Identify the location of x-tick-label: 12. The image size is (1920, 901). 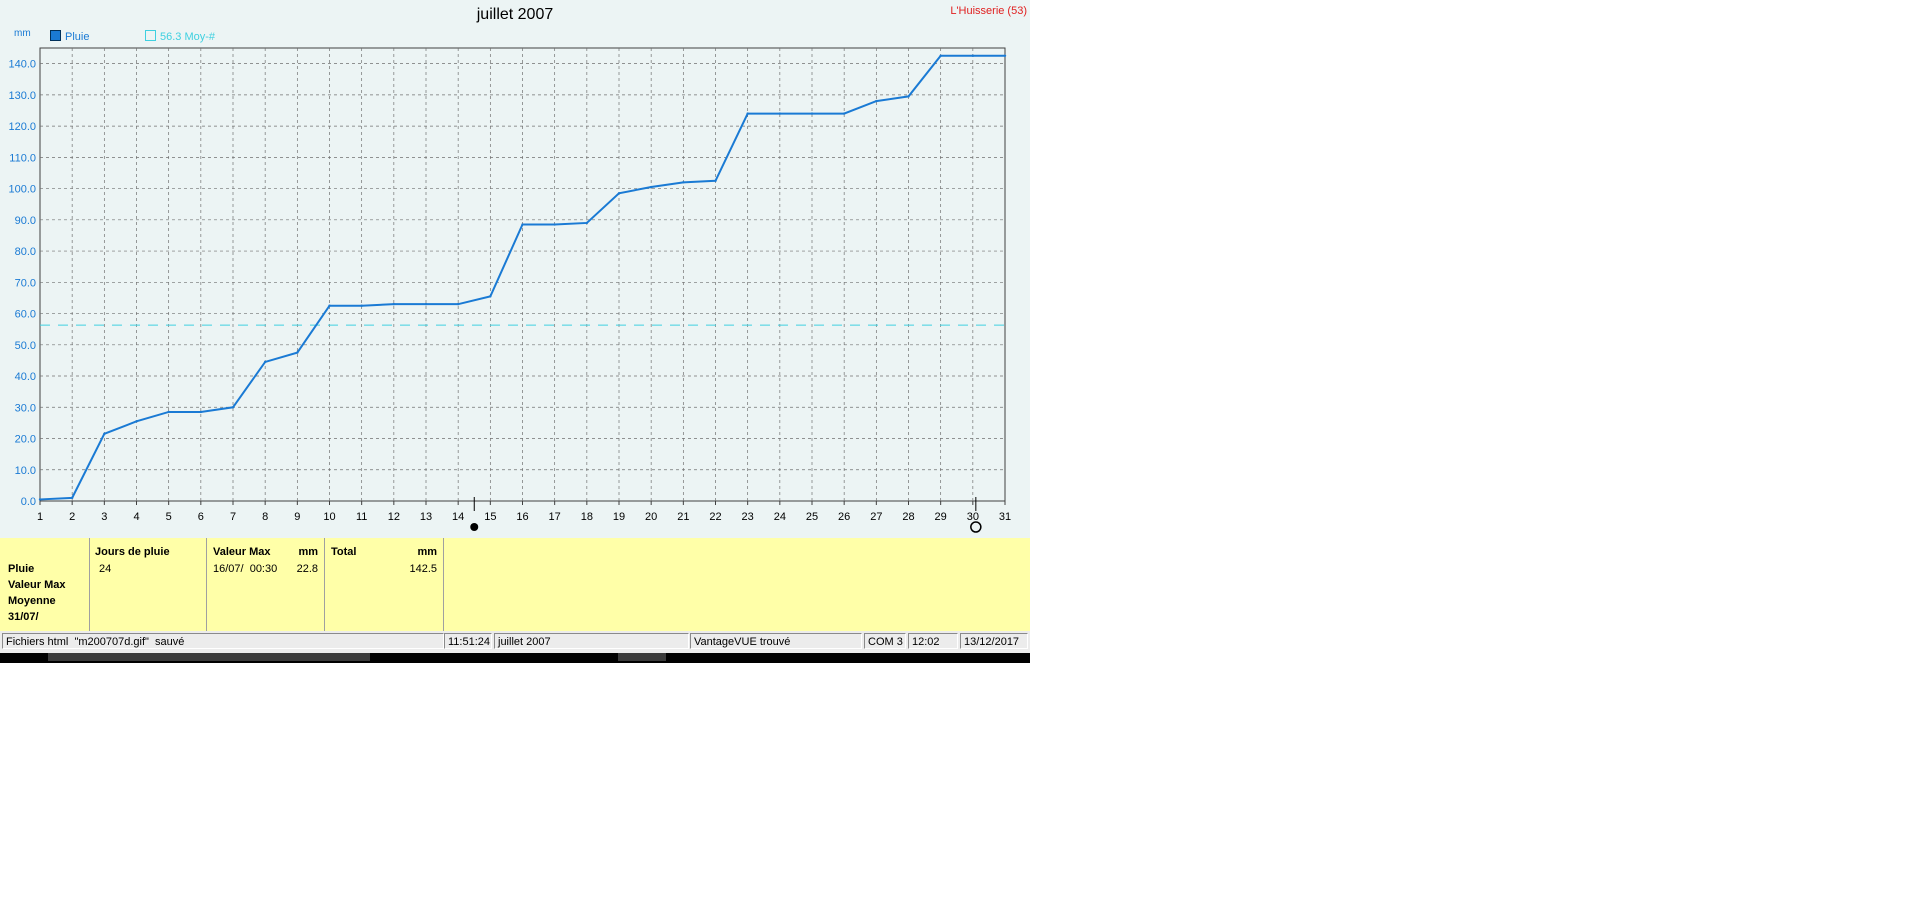
(394, 517).